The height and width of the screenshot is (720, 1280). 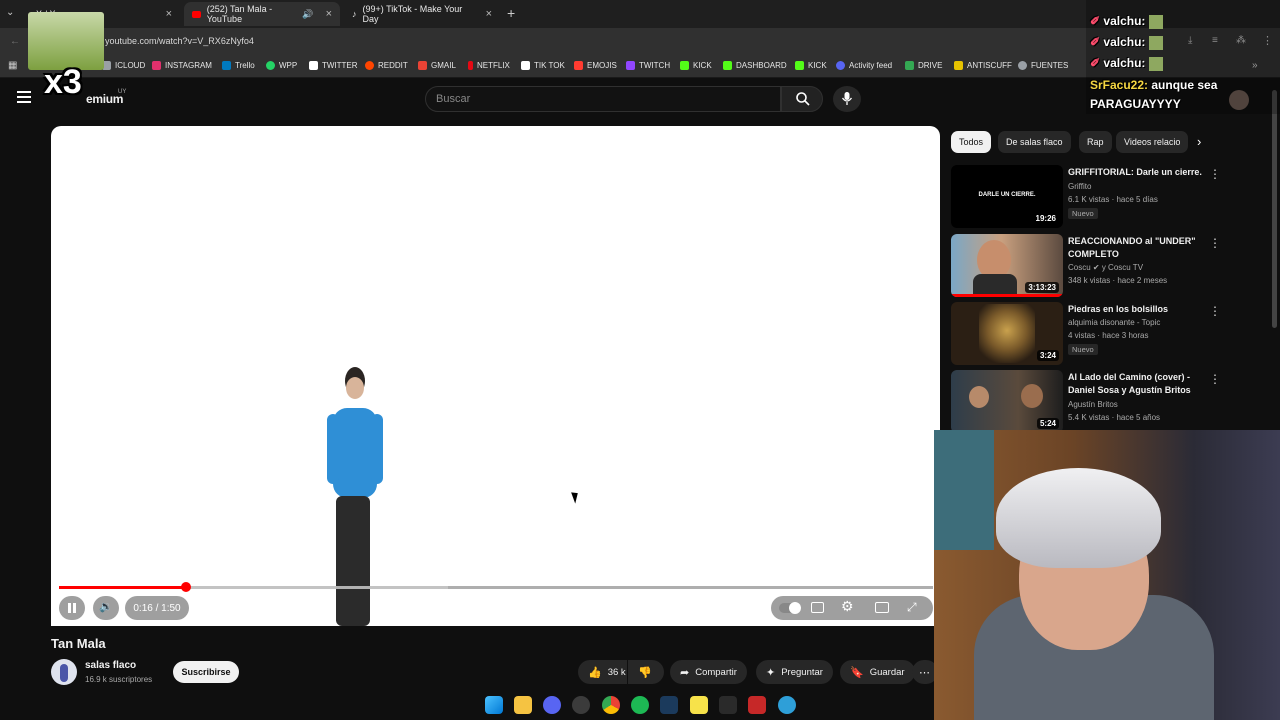 What do you see at coordinates (13, 14) in the screenshot?
I see `tab-list-icon: ⌄` at bounding box center [13, 14].